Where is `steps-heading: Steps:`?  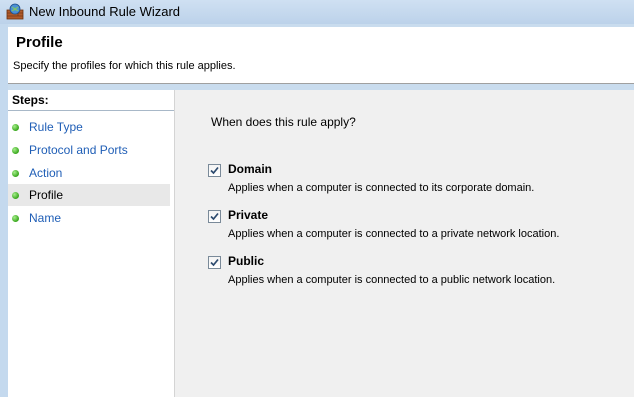
steps-heading: Steps: is located at coordinates (30, 100).